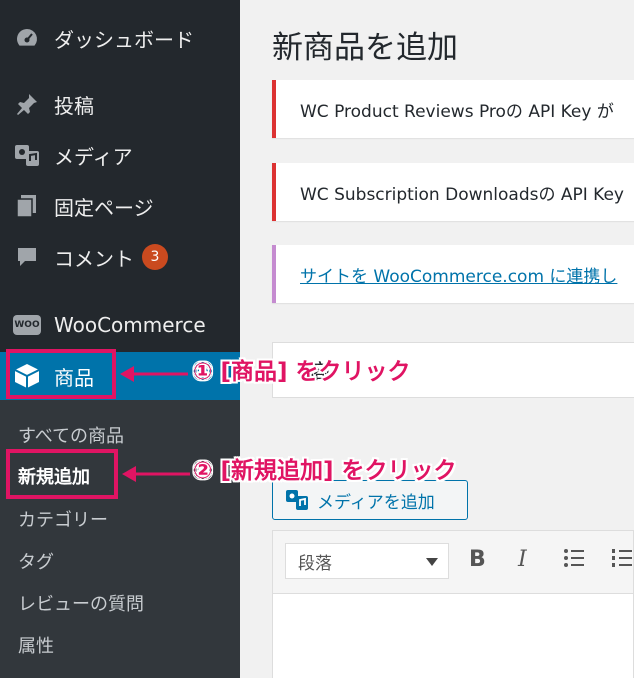 Image resolution: width=634 pixels, height=678 pixels. Describe the element at coordinates (325, 471) in the screenshot. I see `step2-annotation: ② [新規追加] をクリック` at that location.